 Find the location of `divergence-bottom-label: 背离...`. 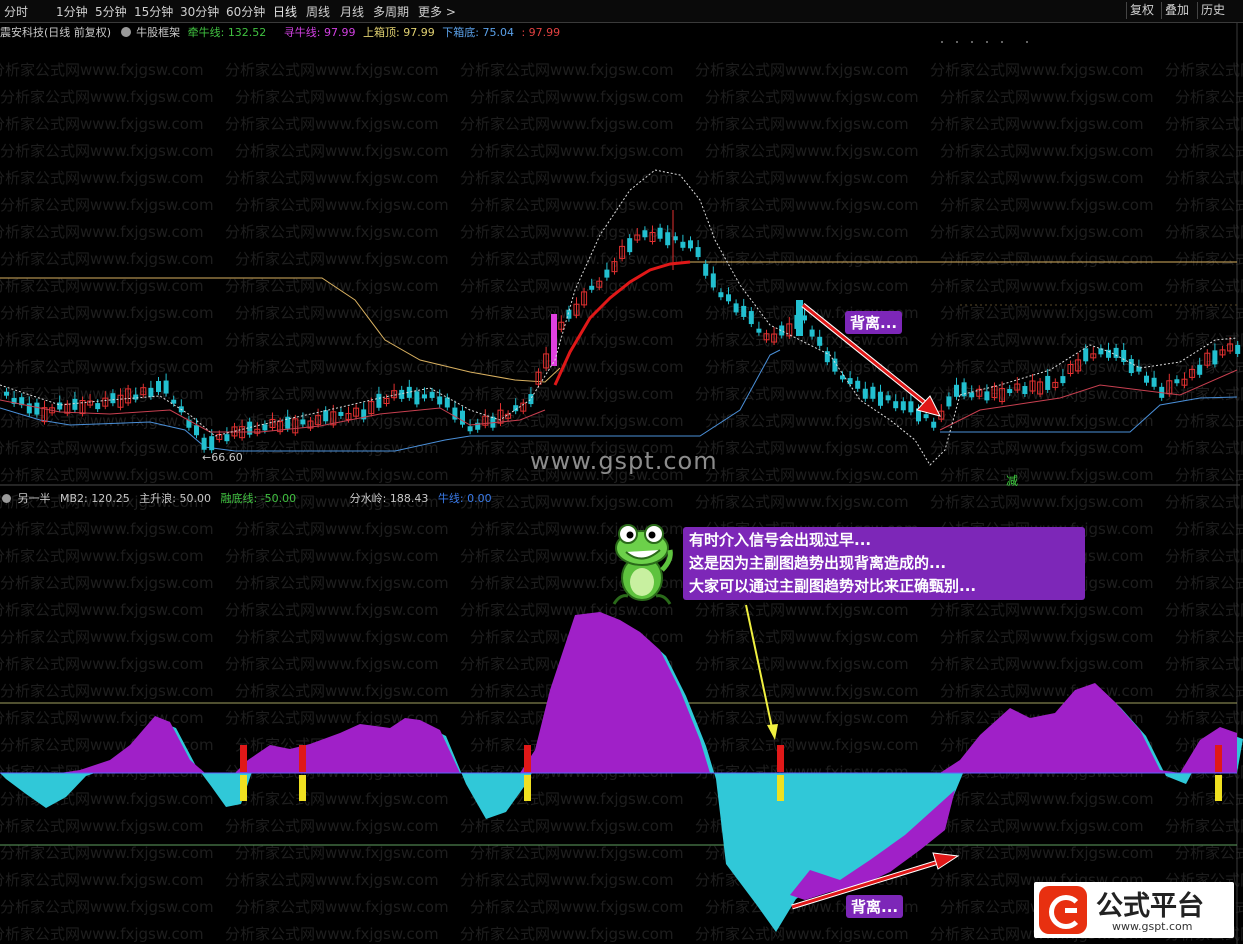

divergence-bottom-label: 背离... is located at coordinates (875, 906).